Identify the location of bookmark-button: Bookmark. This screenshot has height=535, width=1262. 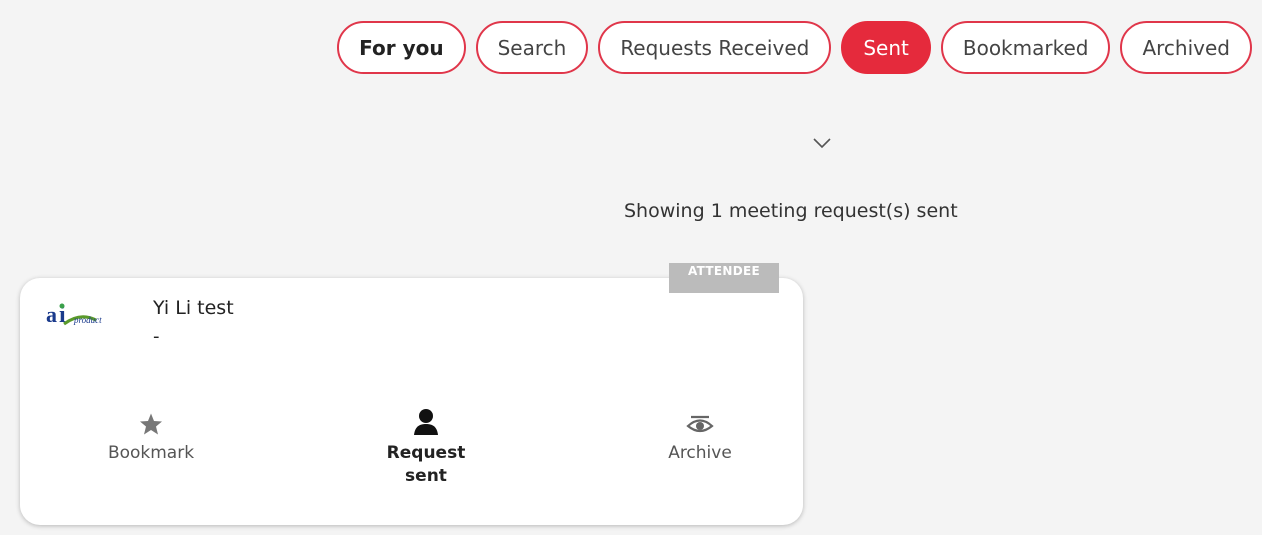
(151, 435).